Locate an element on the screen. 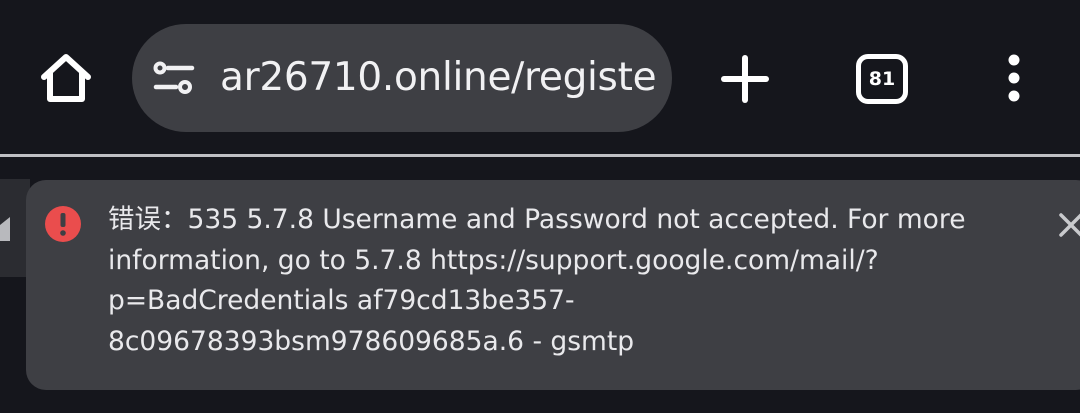 This screenshot has height=413, width=1080. error-circle-icon is located at coordinates (63, 224).